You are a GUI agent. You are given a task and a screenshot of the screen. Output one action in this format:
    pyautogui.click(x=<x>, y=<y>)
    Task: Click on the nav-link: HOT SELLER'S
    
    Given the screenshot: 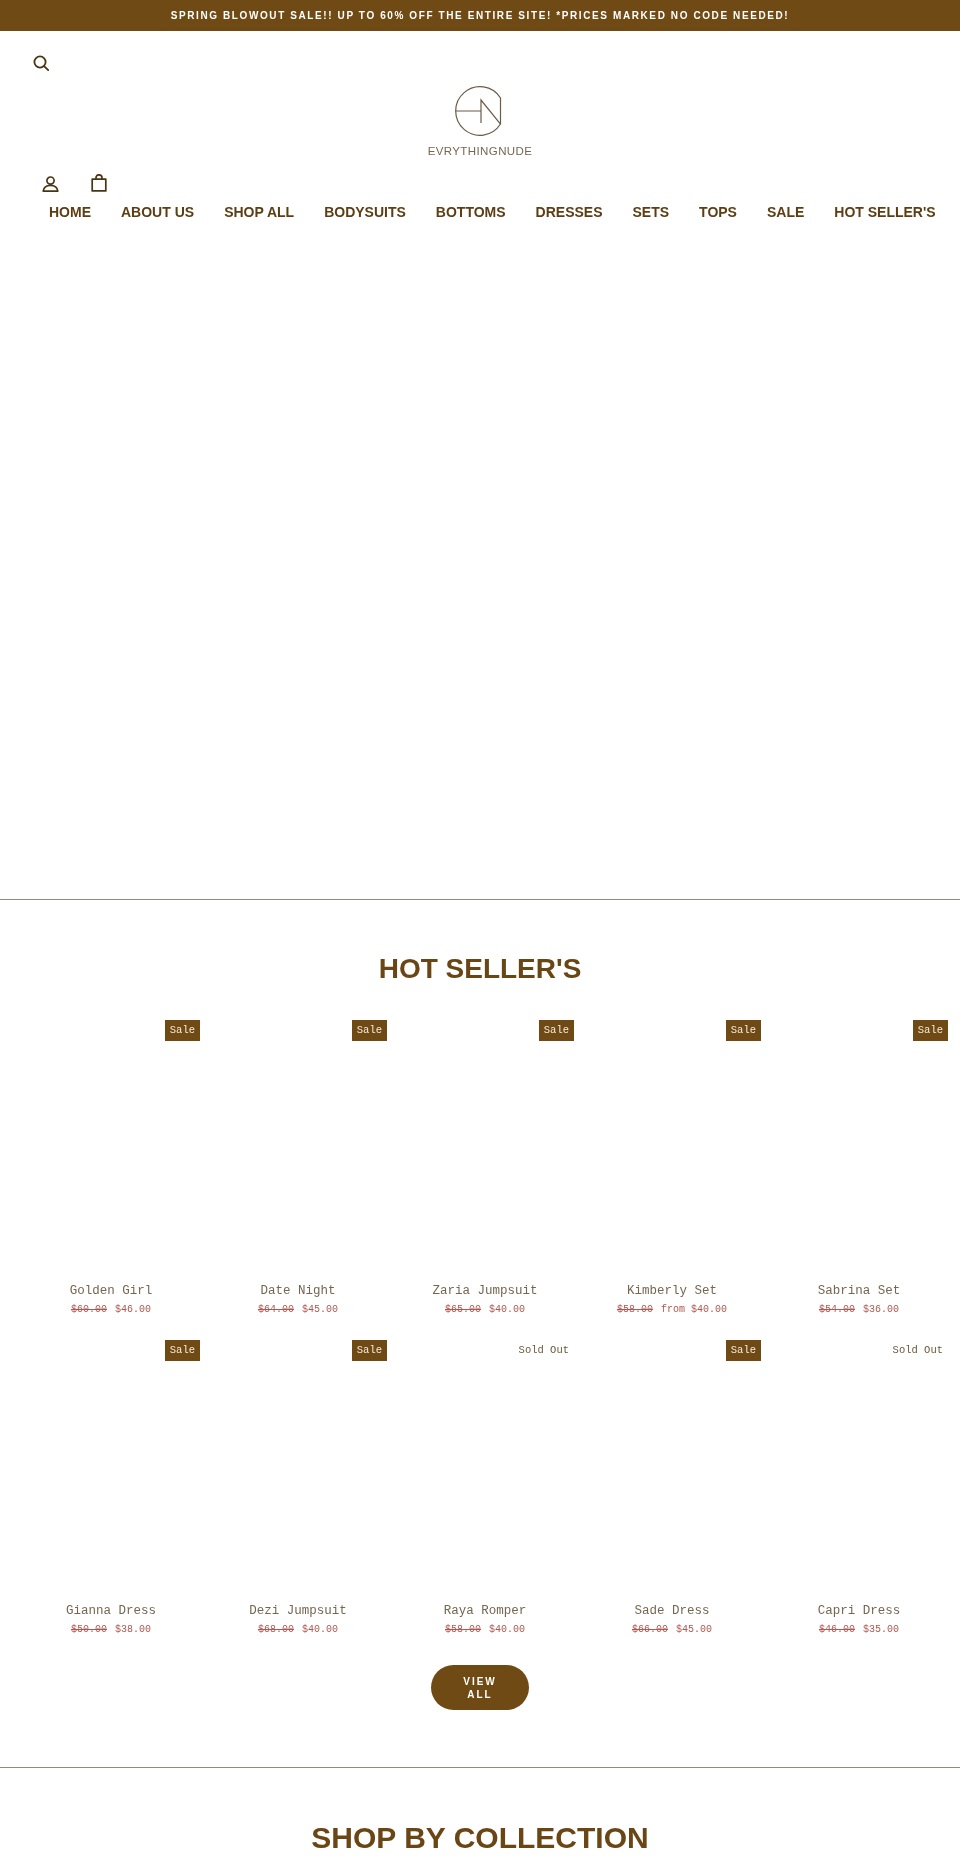 What is the action you would take?
    pyautogui.click(x=885, y=212)
    